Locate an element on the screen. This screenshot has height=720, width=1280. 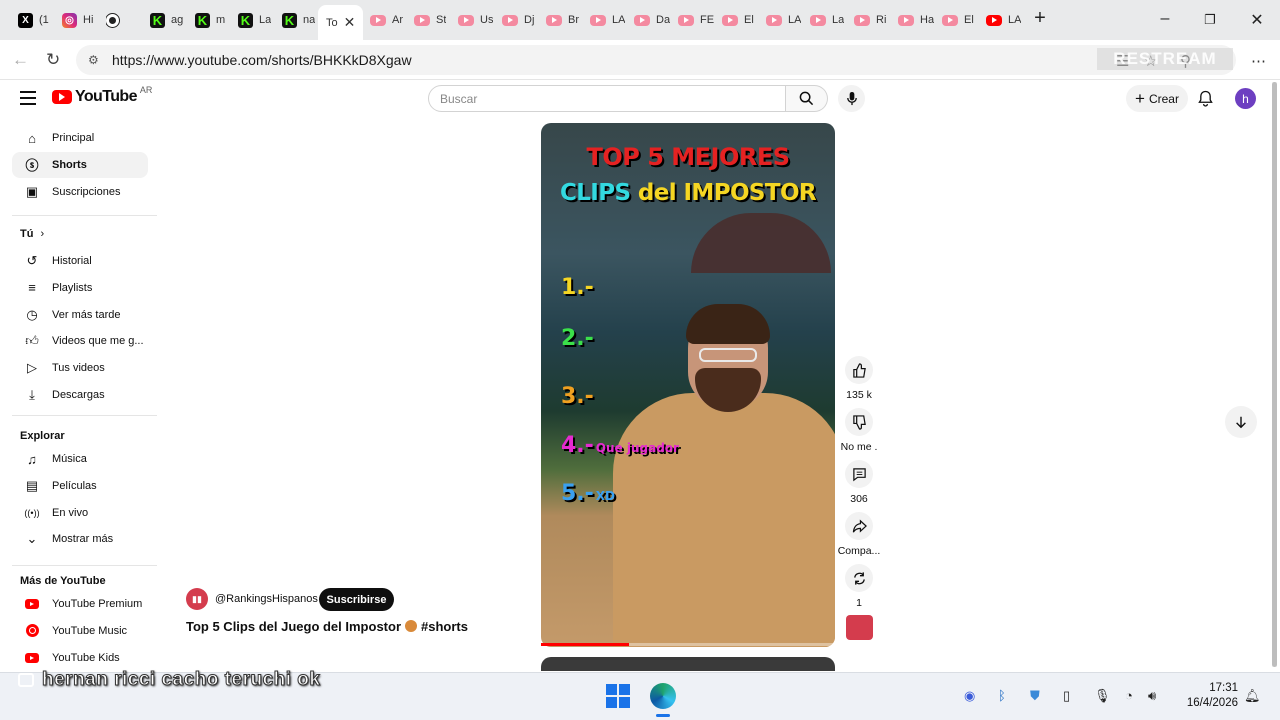
account-avatar: h is located at coordinates (1245, 98).